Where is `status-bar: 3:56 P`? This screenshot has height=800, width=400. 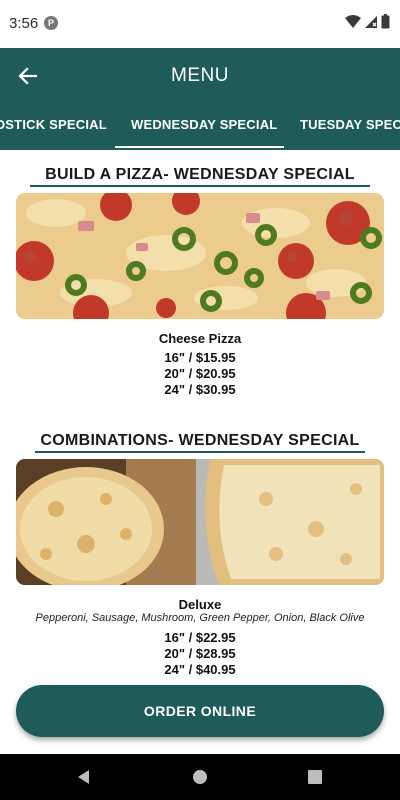
status-bar: 3:56 P is located at coordinates (200, 24).